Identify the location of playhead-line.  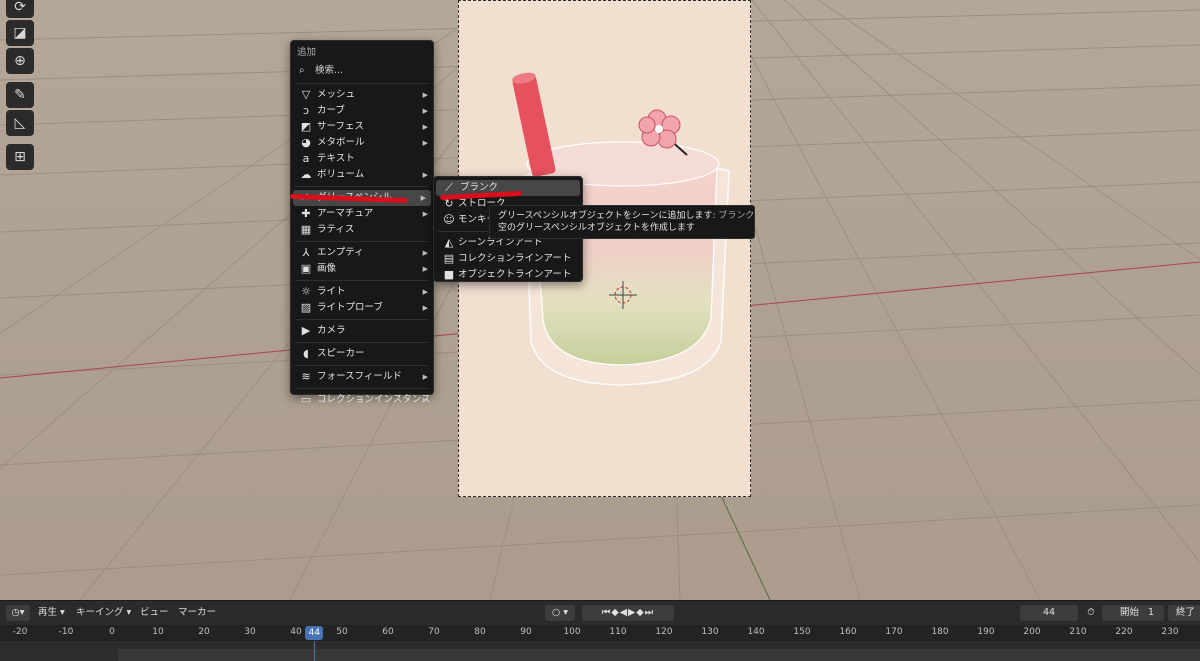
(315, 651).